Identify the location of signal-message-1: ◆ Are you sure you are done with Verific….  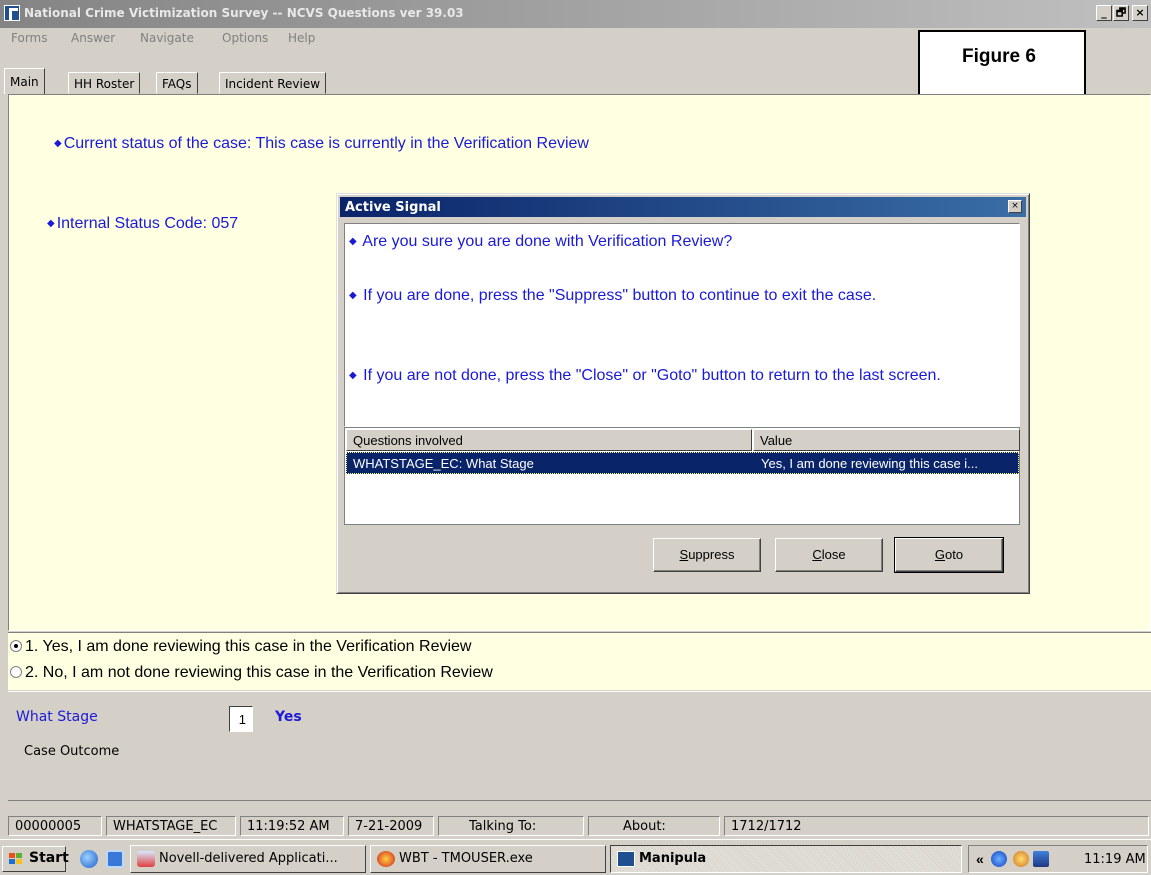
(684, 242).